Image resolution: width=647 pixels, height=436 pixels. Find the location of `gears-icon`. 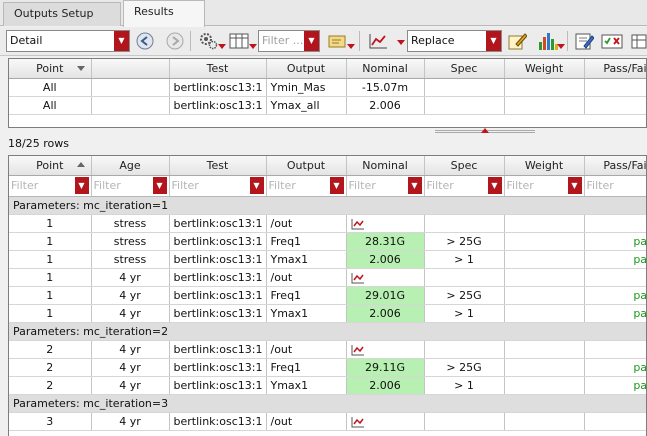

gears-icon is located at coordinates (209, 41).